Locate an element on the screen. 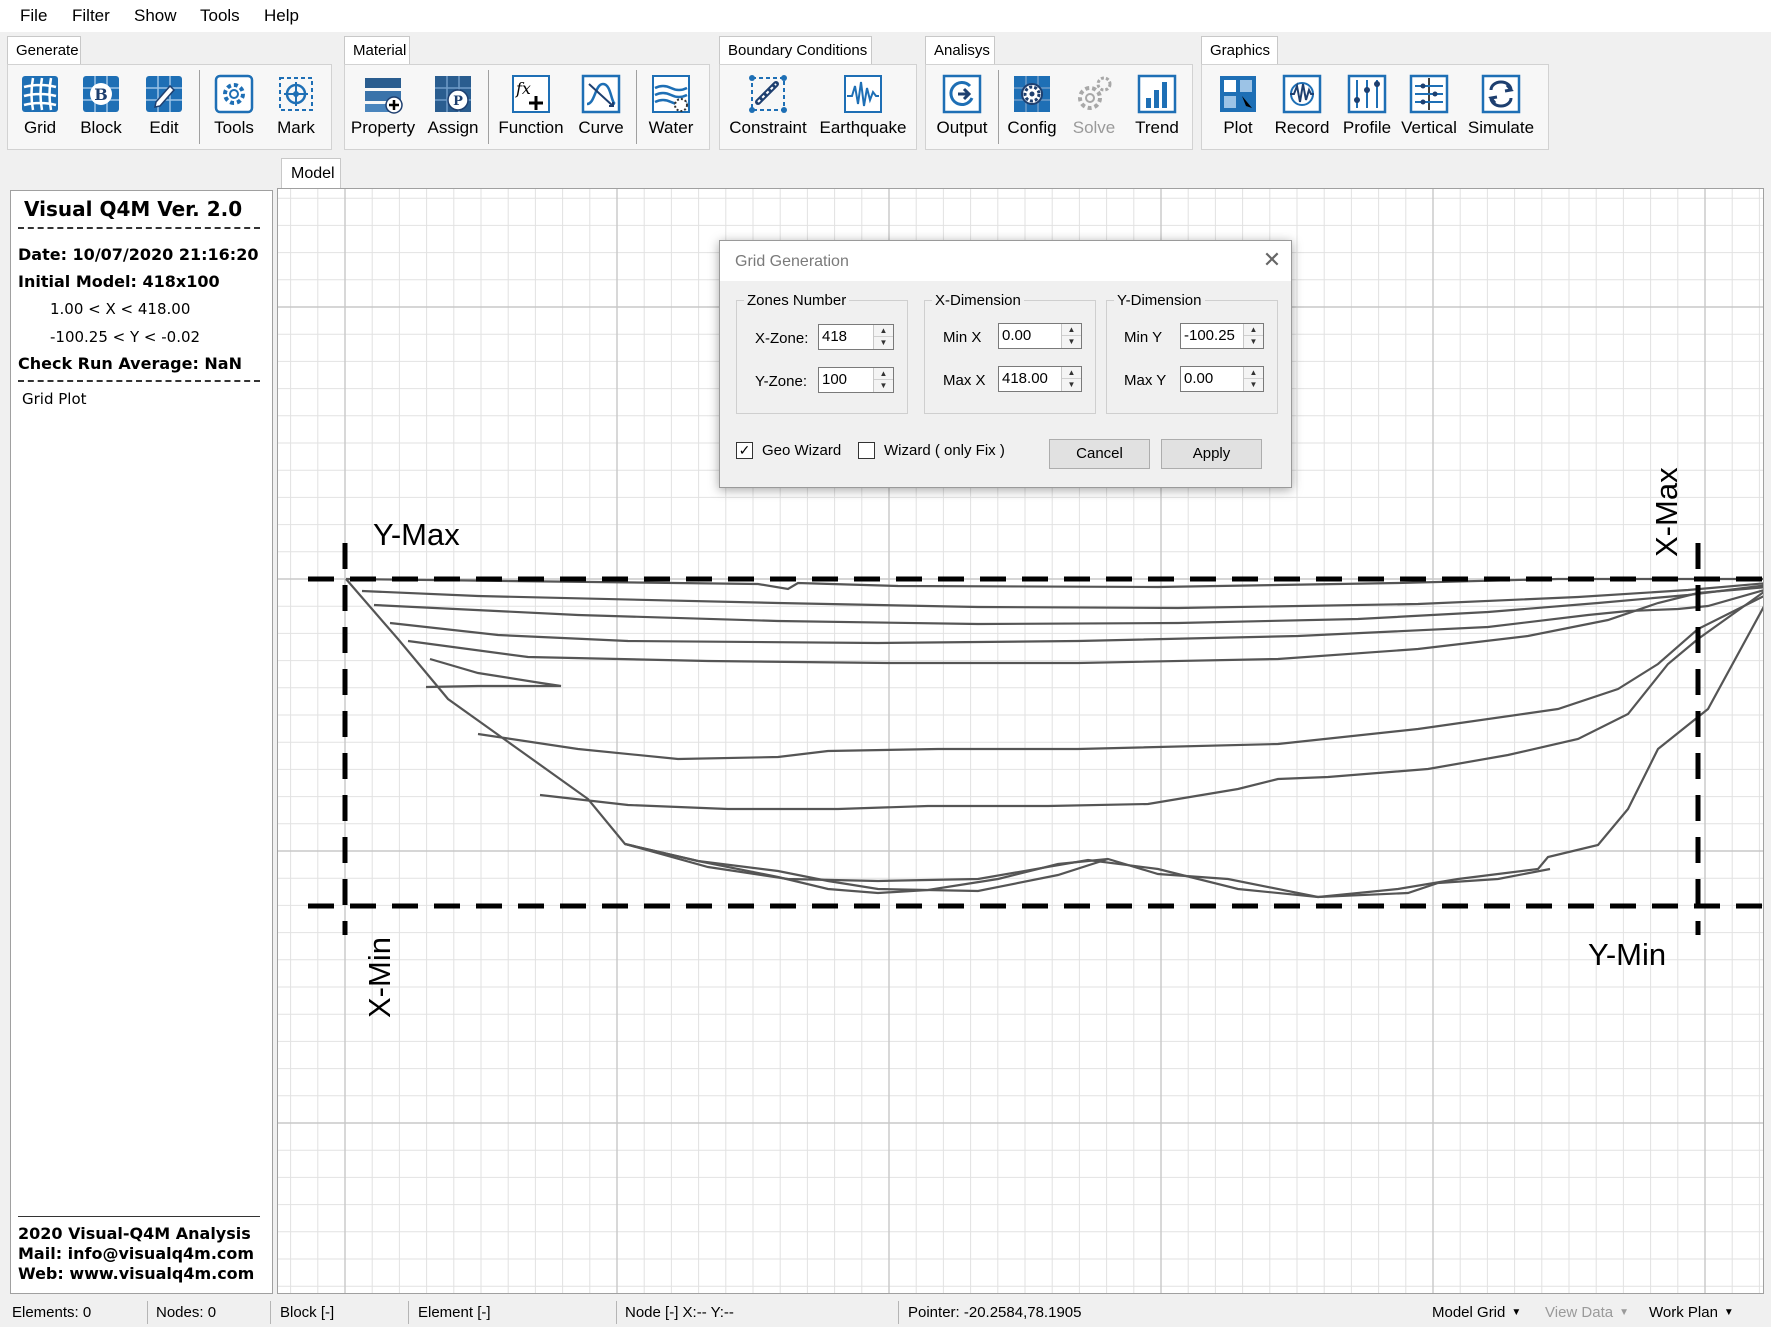 The height and width of the screenshot is (1327, 1771). group-tab-material: Material is located at coordinates (377, 50).